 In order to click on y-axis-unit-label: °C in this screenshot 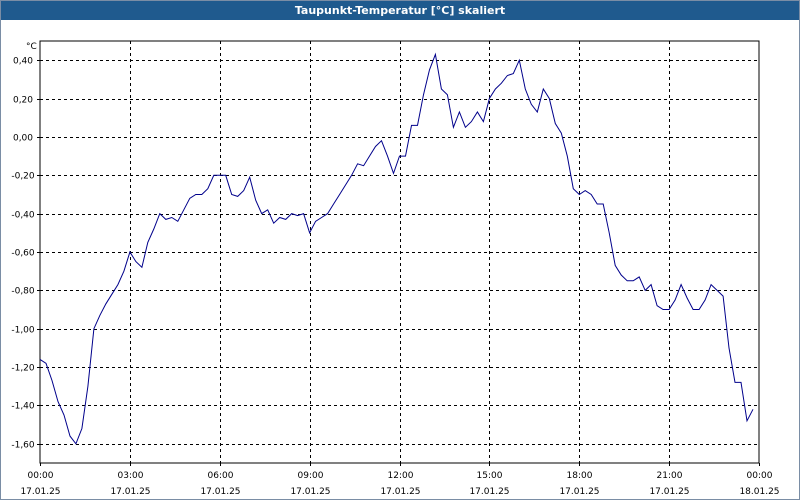, I will do `click(31, 47)`.